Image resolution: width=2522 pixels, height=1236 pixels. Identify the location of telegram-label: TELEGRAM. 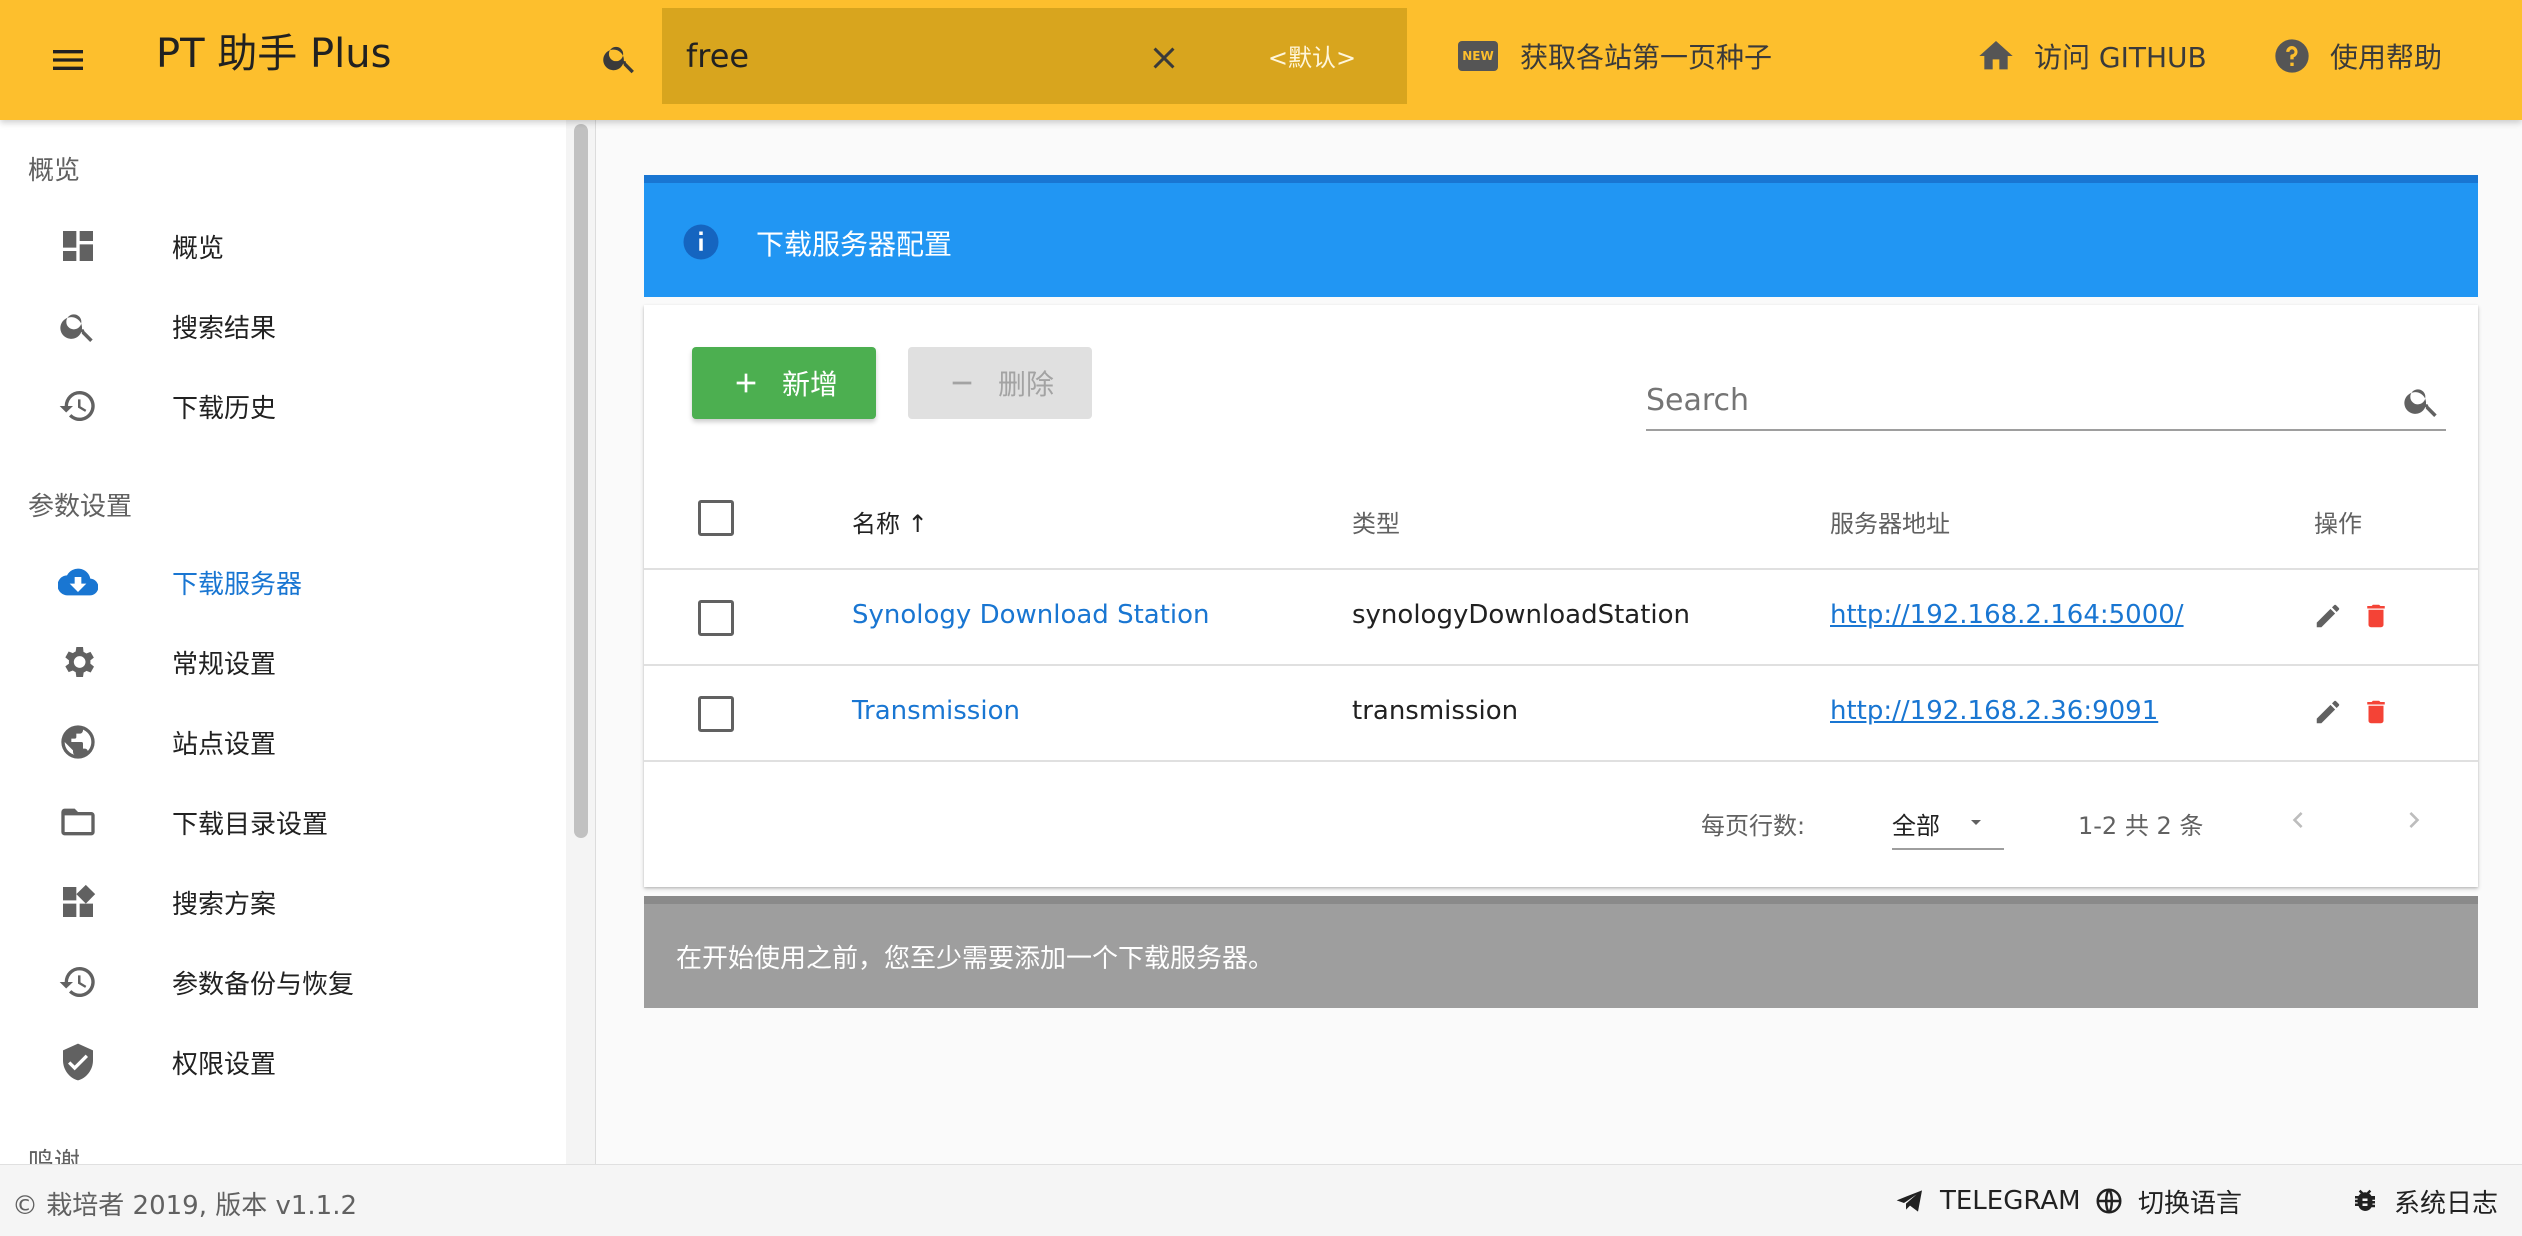
(2010, 1201).